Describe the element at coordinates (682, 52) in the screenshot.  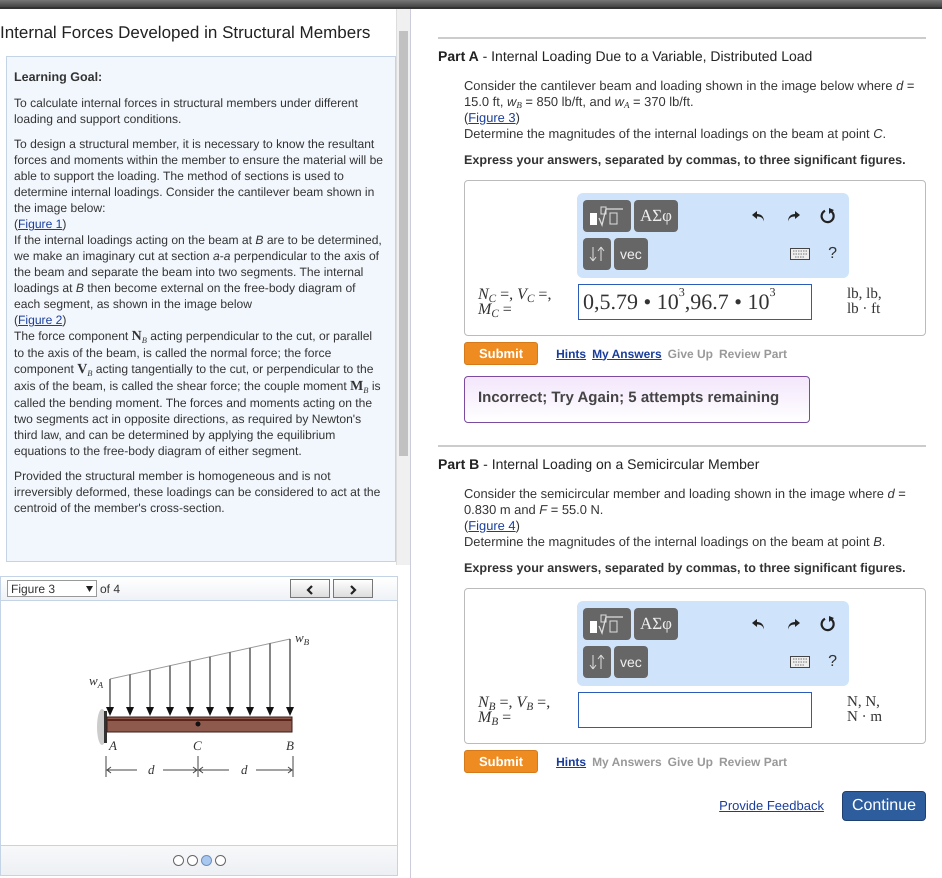
I see `part-heading: Part A - Internal Loading Due to a Variable, Distributed Load` at that location.